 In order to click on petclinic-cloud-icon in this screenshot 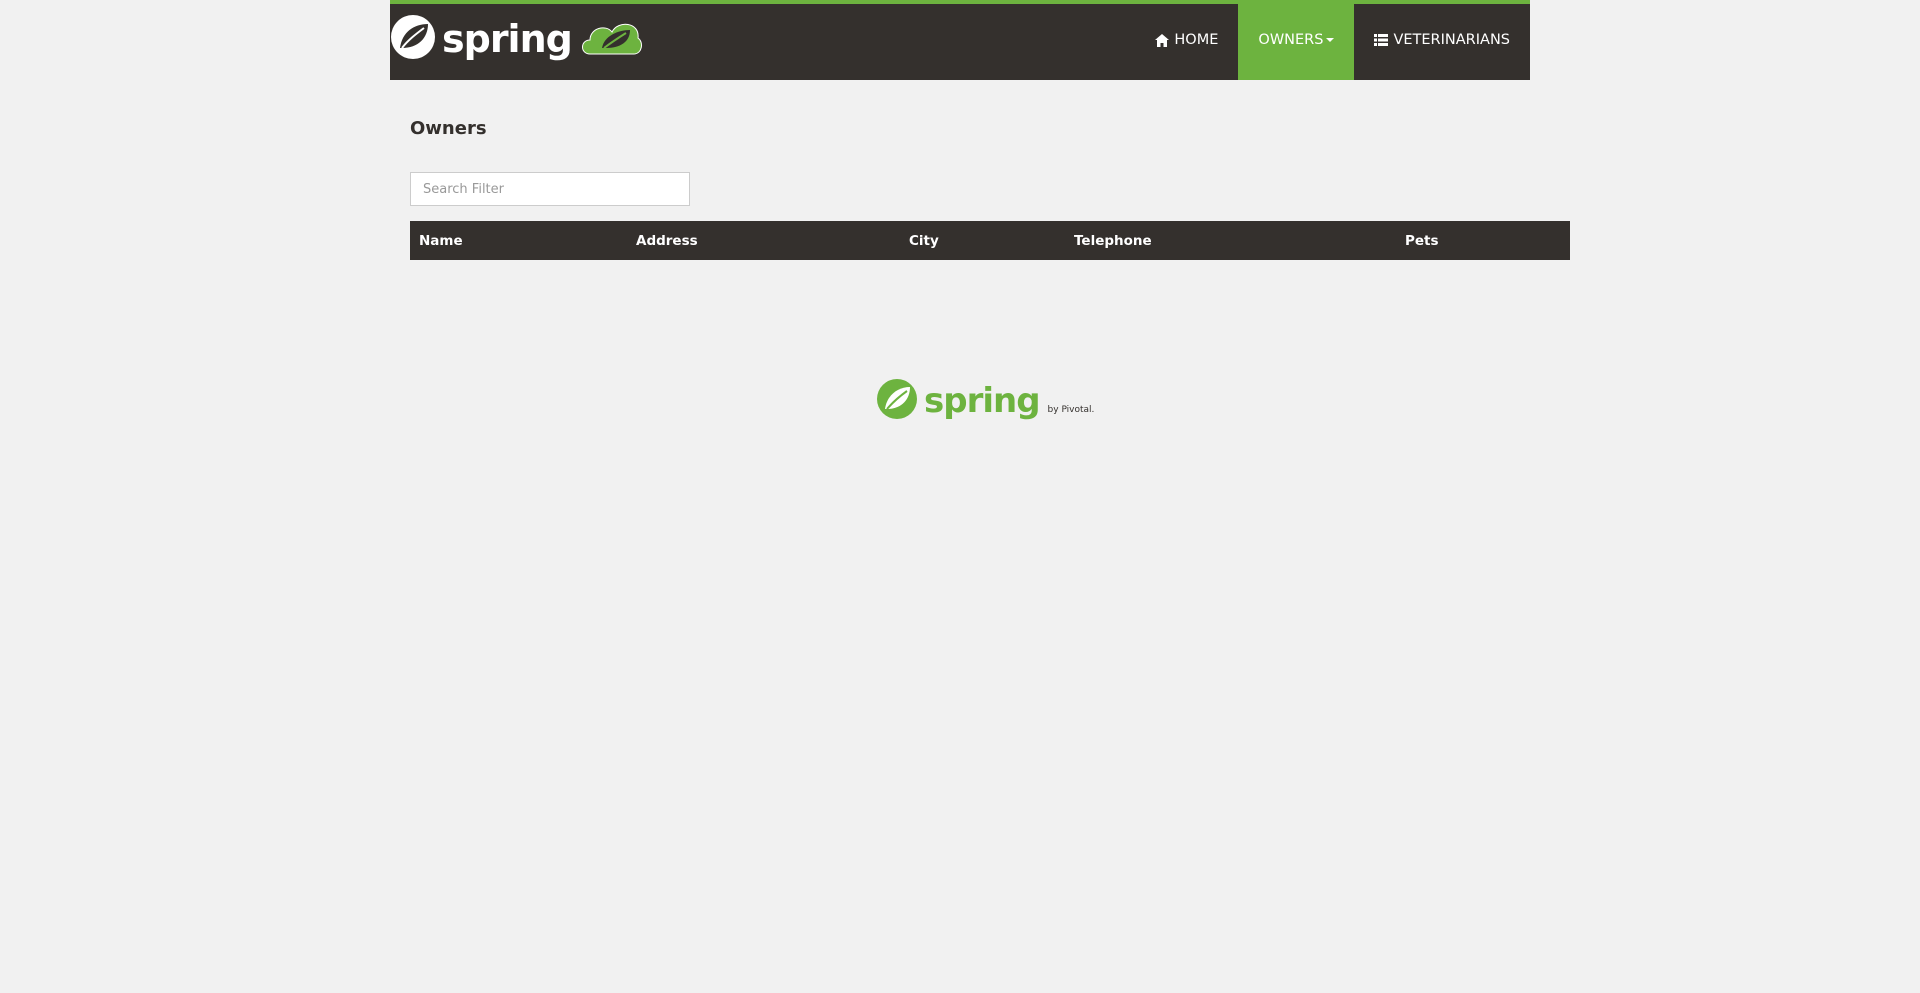, I will do `click(611, 39)`.